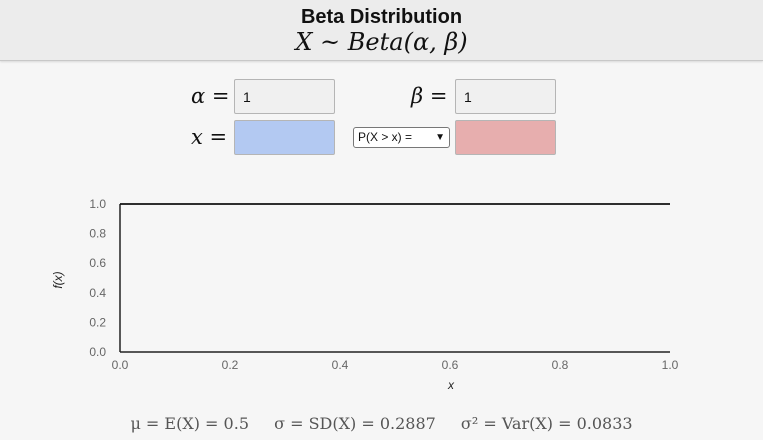 The image size is (763, 440). I want to click on mean-stat: μ = E(X) = 0.5, so click(189, 423).